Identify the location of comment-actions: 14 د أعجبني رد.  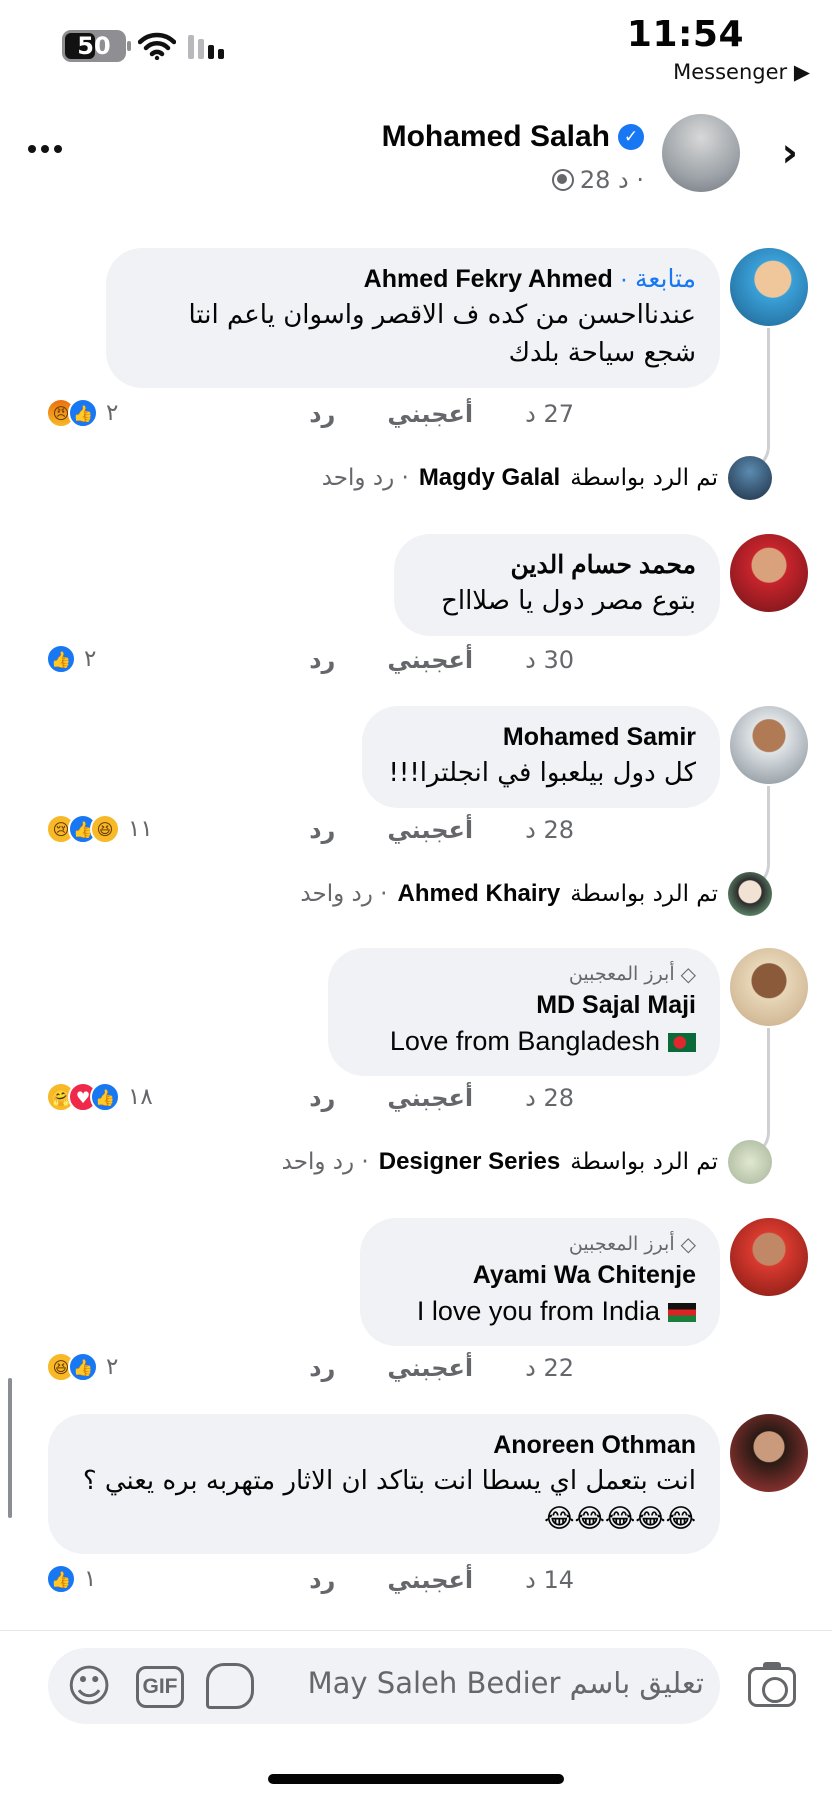
(441, 1580).